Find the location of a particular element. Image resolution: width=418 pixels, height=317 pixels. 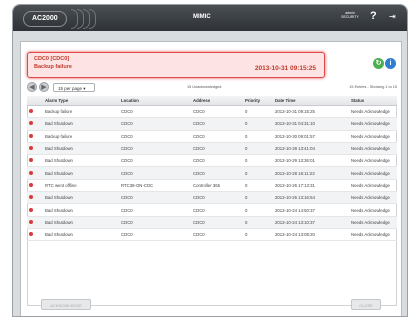

cell-date-time: 2013-10-29 13:36:01 is located at coordinates (311, 161).